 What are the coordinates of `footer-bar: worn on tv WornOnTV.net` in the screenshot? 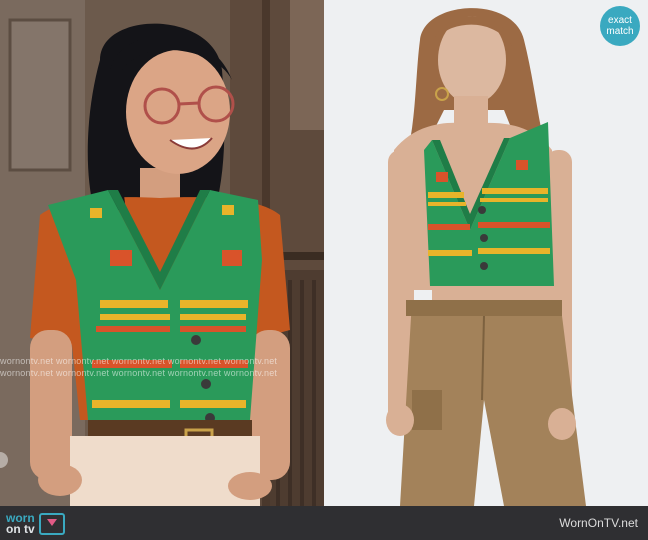 It's located at (324, 523).